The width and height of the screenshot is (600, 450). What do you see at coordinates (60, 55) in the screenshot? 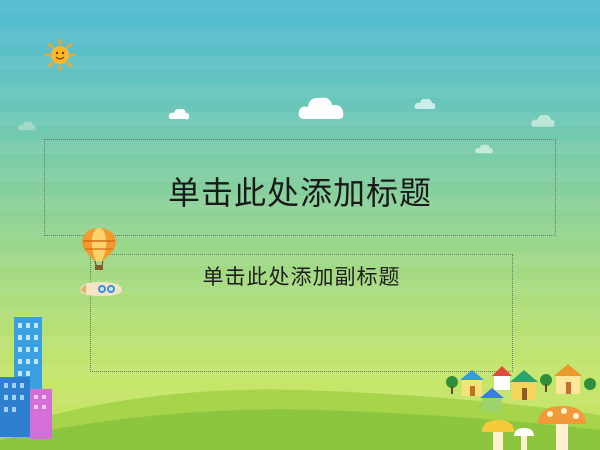
I see `sun-icon` at bounding box center [60, 55].